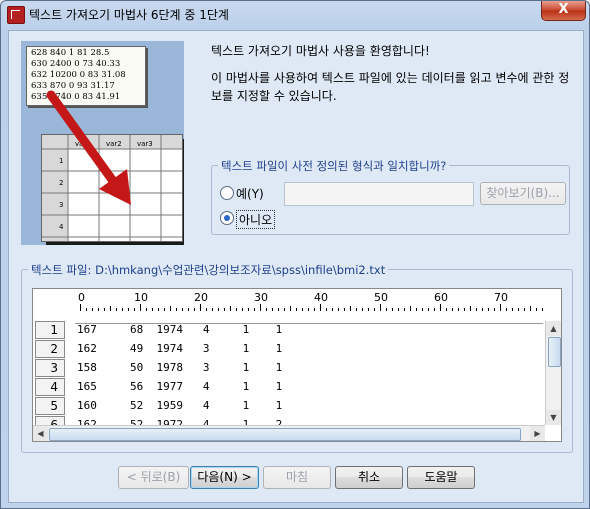 The width and height of the screenshot is (590, 509). I want to click on note-line: 628 840 1 81 28.5, so click(70, 53).